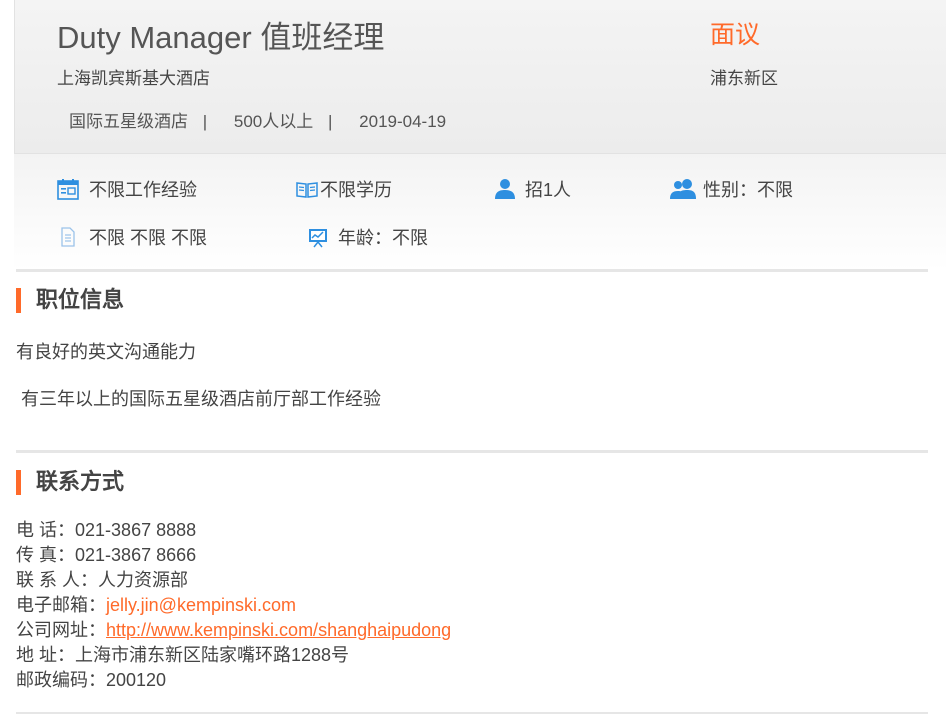 This screenshot has height=715, width=946. Describe the element at coordinates (70, 300) in the screenshot. I see `section-title-job-info: 职位信息` at that location.